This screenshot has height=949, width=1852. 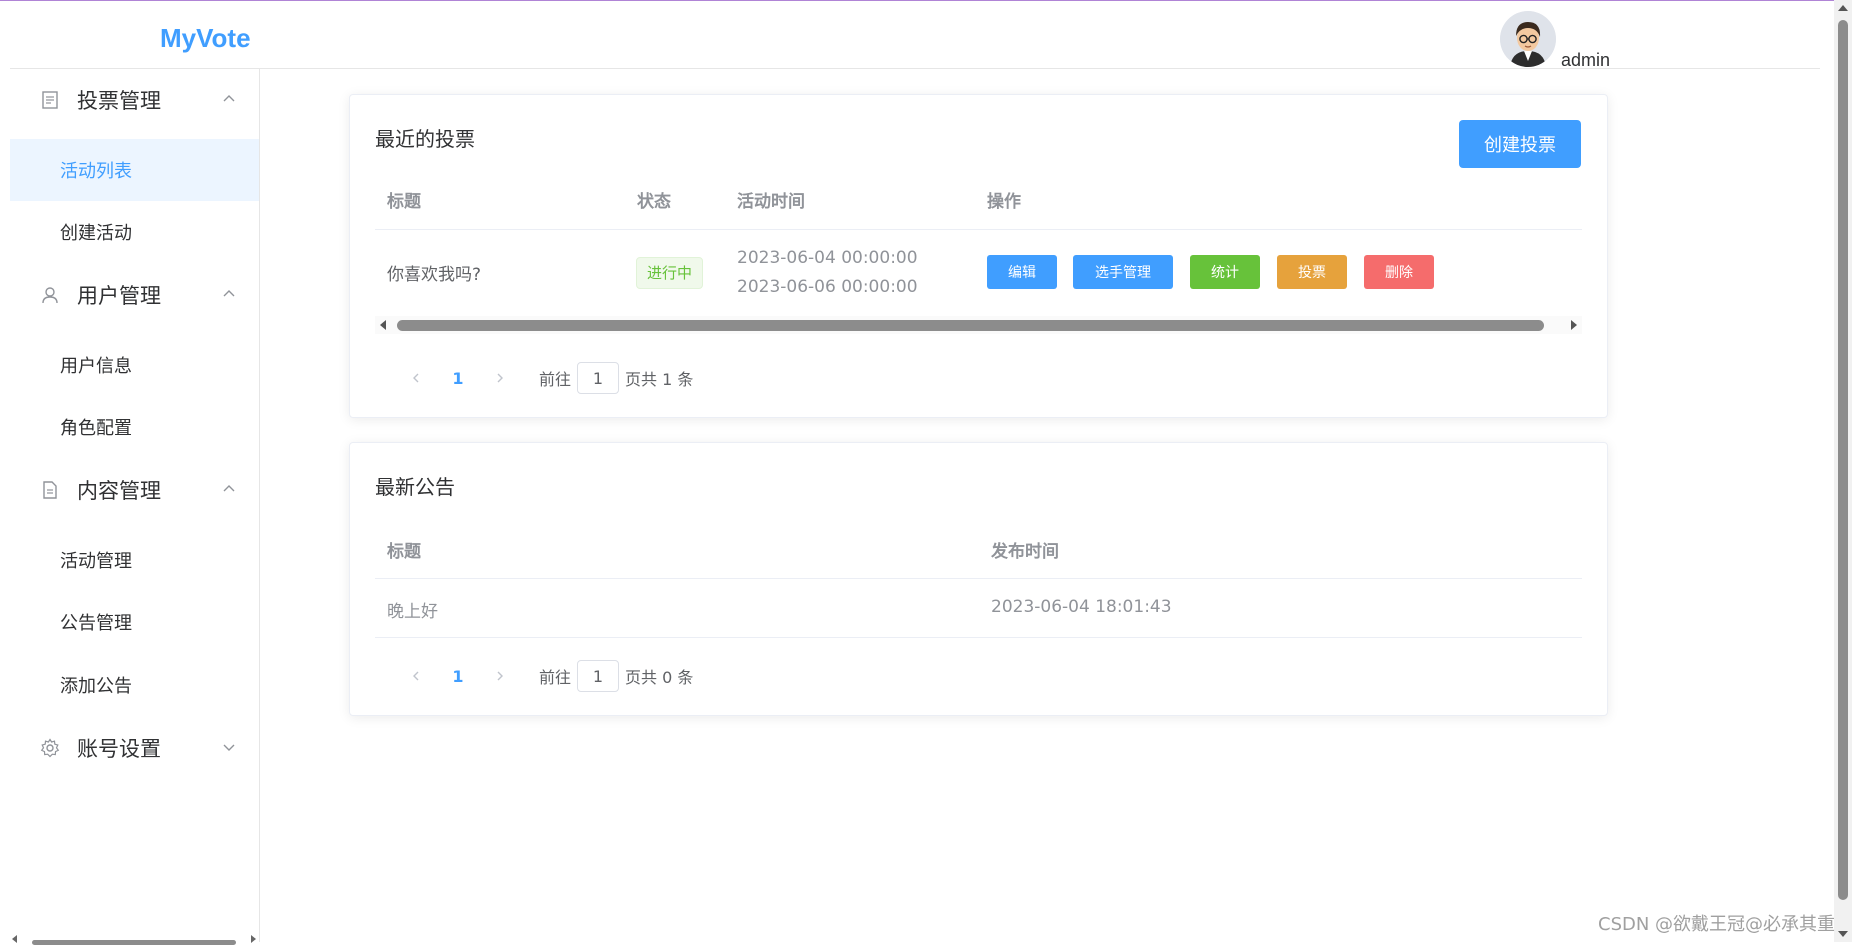 I want to click on submenu-label: 用户管理, so click(x=119, y=296).